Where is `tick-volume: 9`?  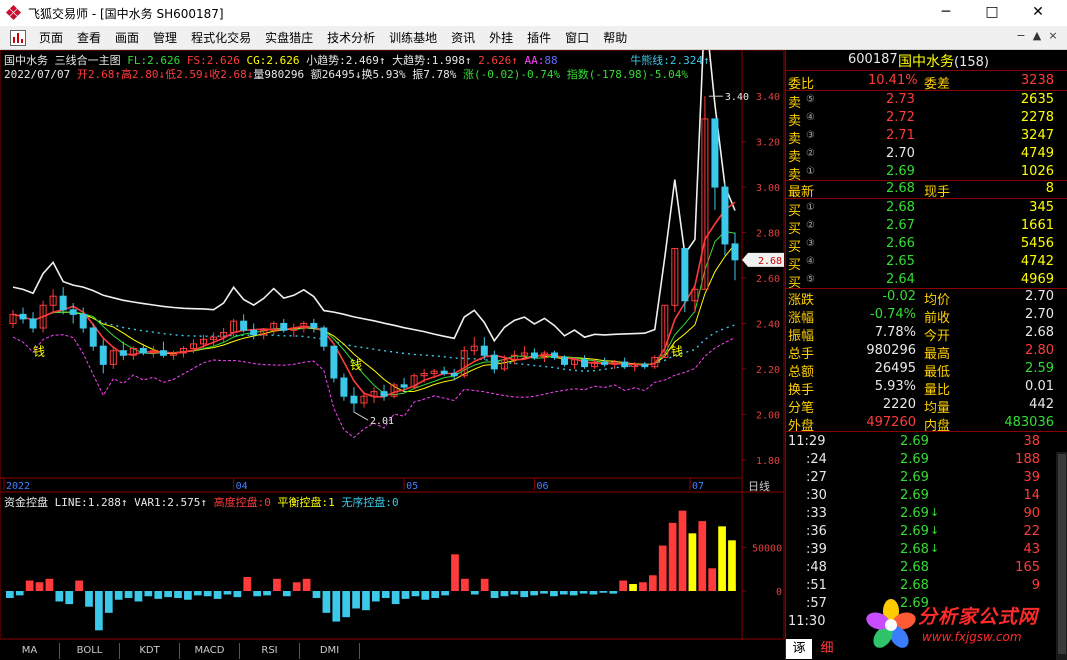
tick-volume: 9 is located at coordinates (1035, 585).